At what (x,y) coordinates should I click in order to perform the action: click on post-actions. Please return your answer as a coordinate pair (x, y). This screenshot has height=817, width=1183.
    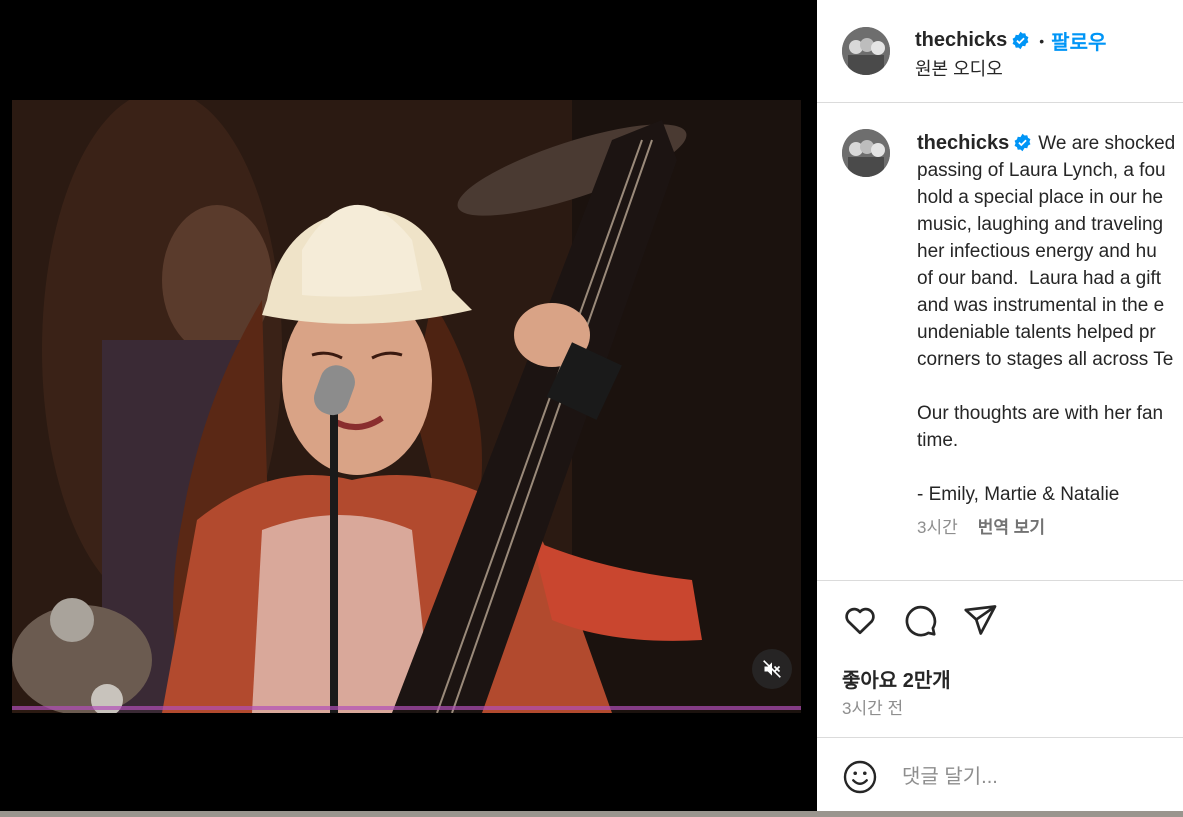
    Looking at the image, I should click on (920, 620).